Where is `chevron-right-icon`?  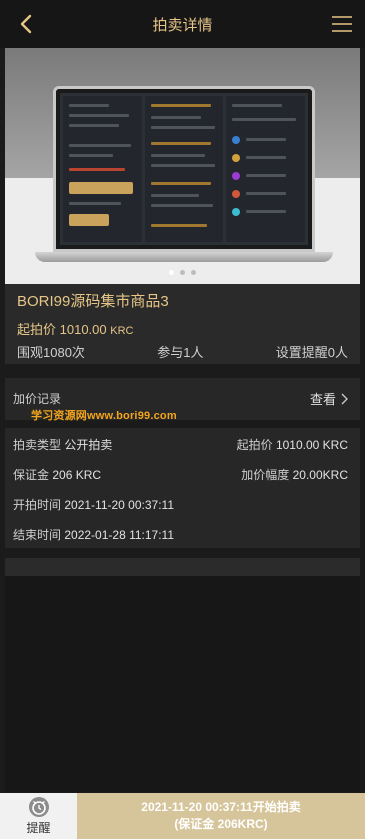 chevron-right-icon is located at coordinates (344, 398).